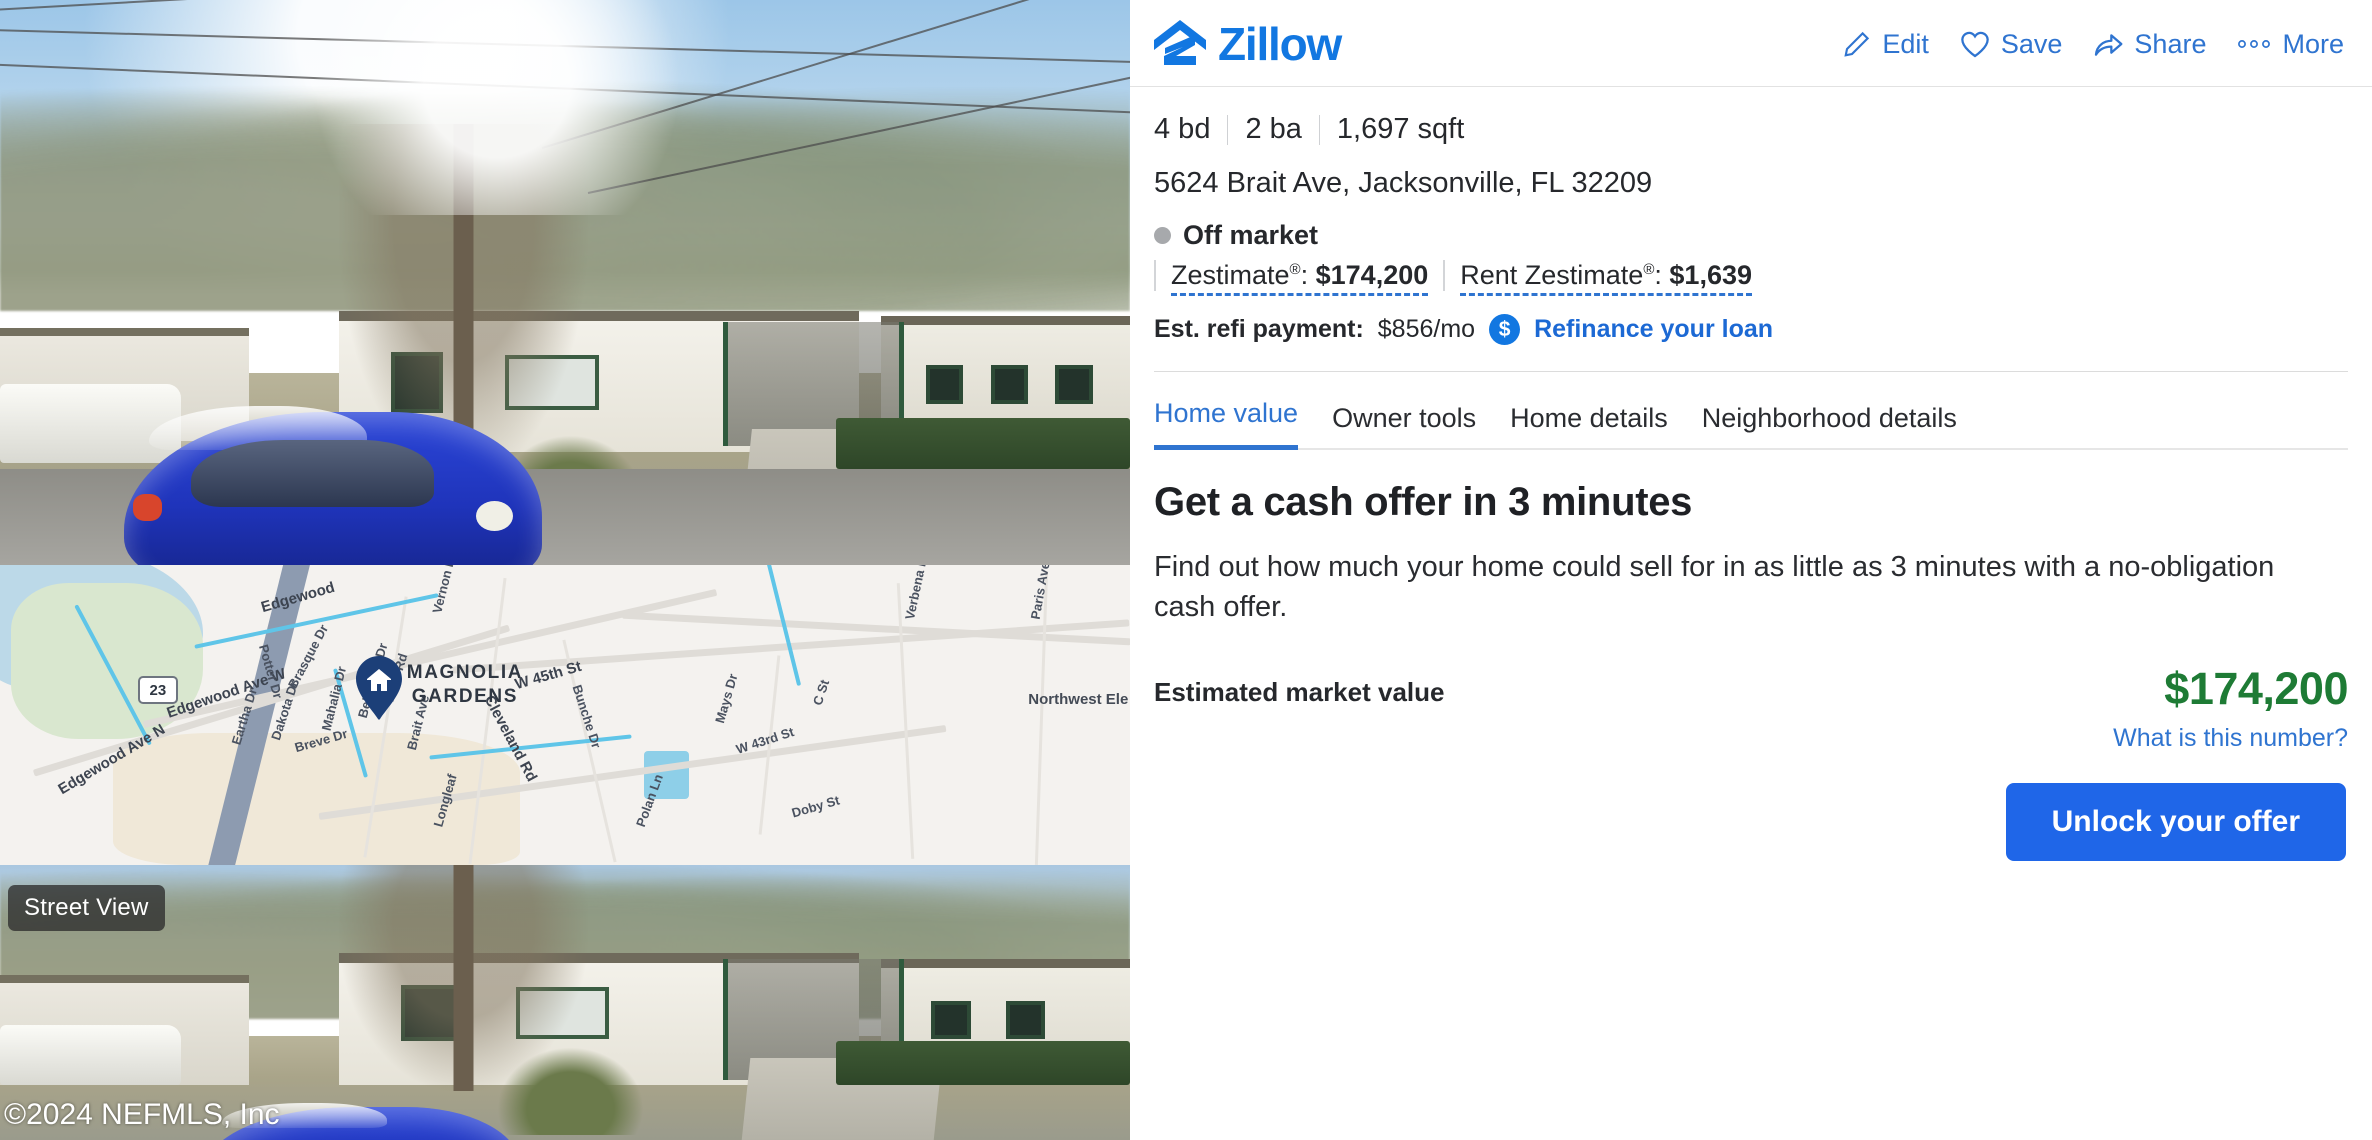  I want to click on street-view-badge: Street View, so click(86, 908).